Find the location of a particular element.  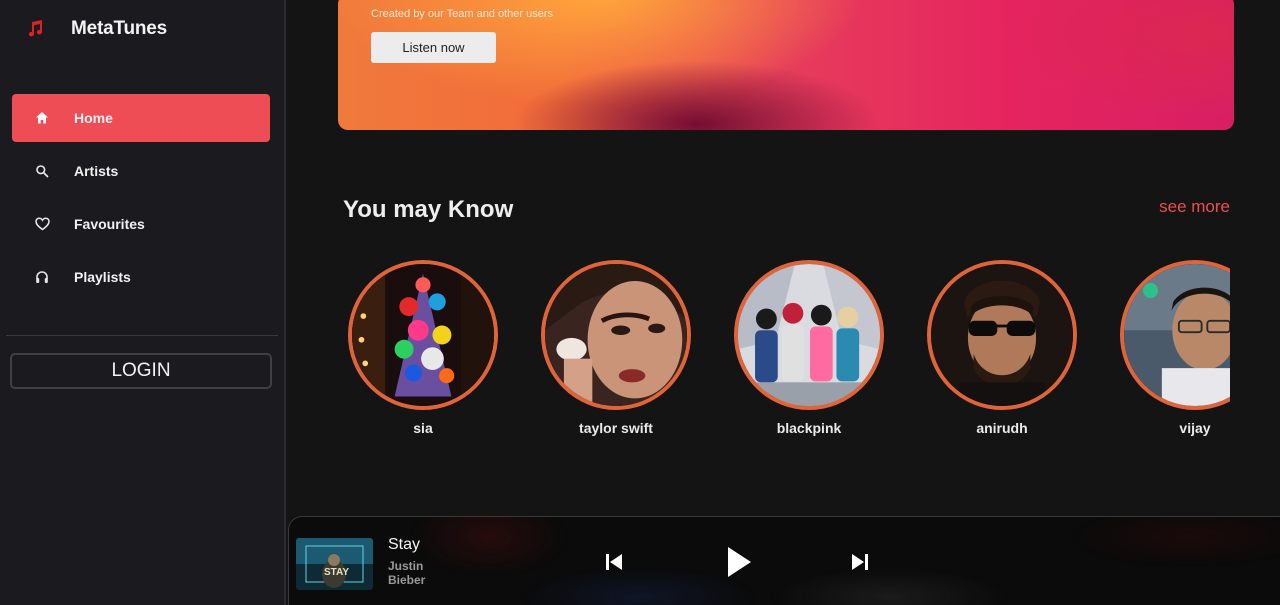

artist-card-sia: sia is located at coordinates (423, 348).